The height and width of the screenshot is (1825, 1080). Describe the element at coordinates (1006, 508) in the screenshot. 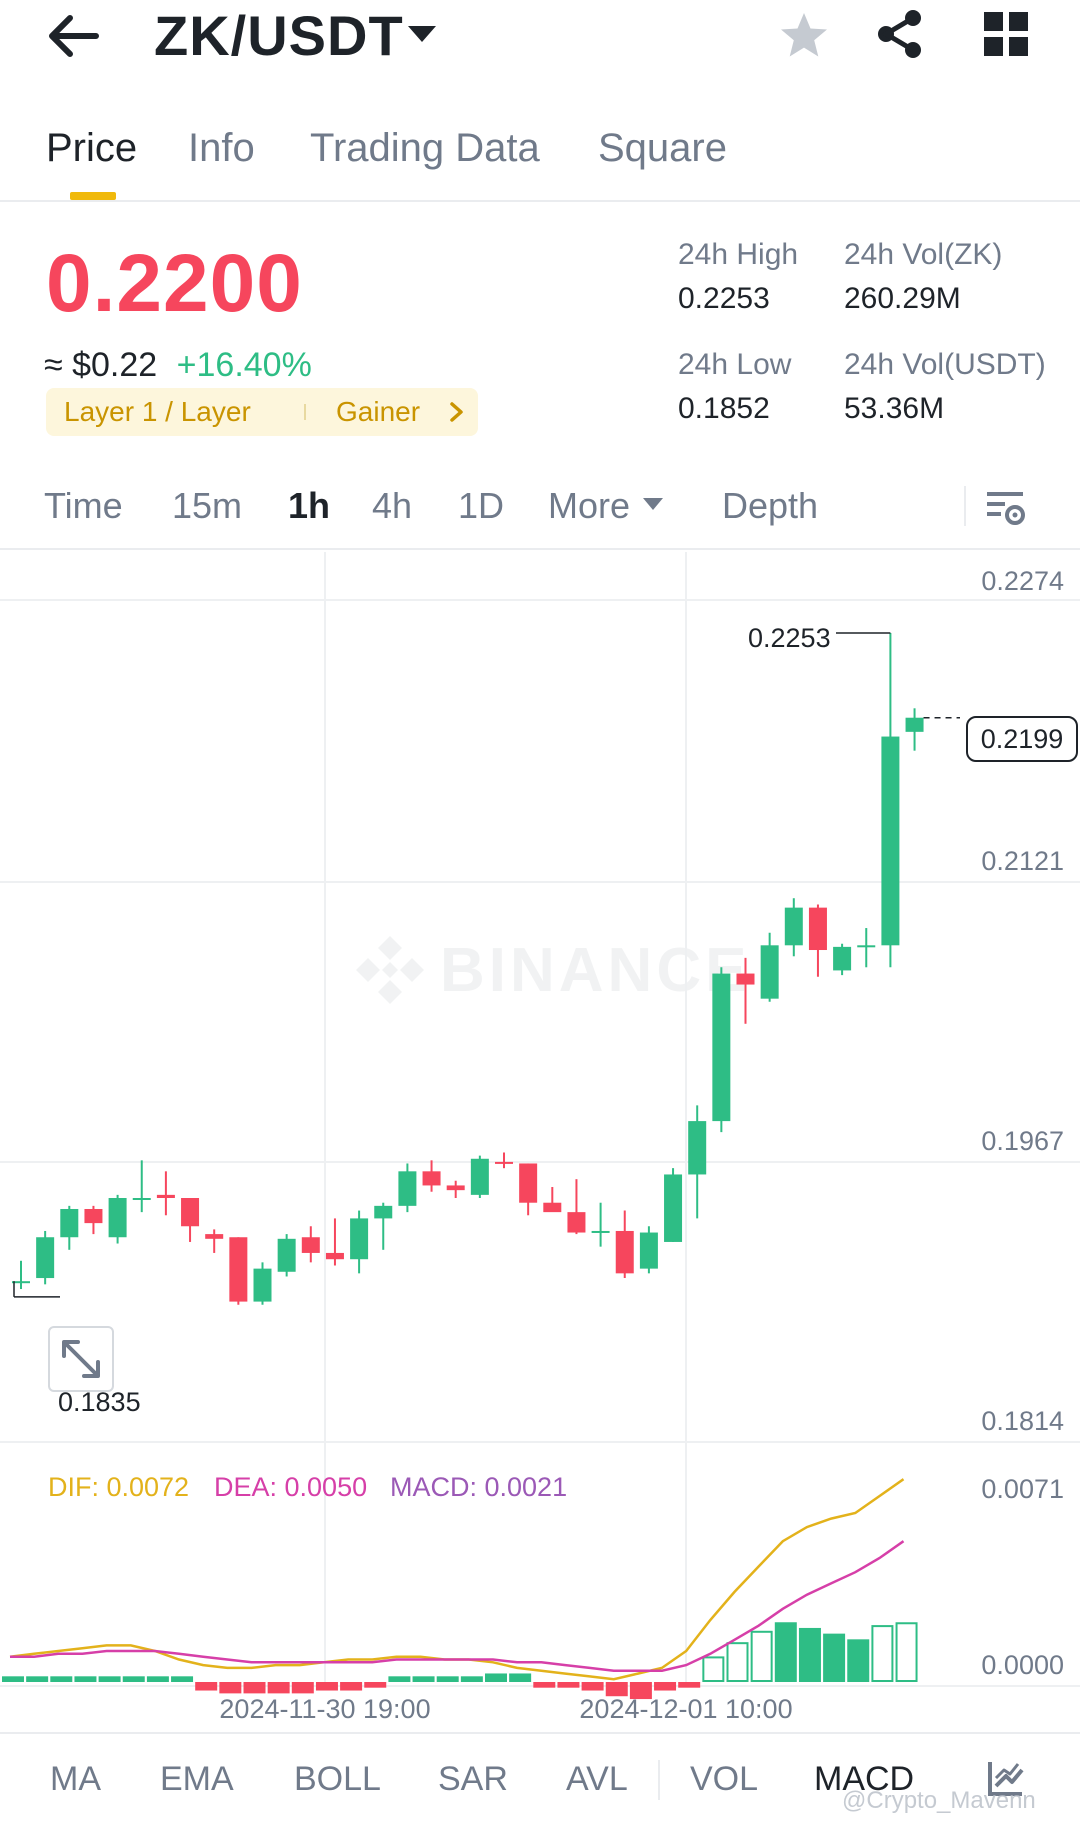

I see `chart-settings-icon` at that location.